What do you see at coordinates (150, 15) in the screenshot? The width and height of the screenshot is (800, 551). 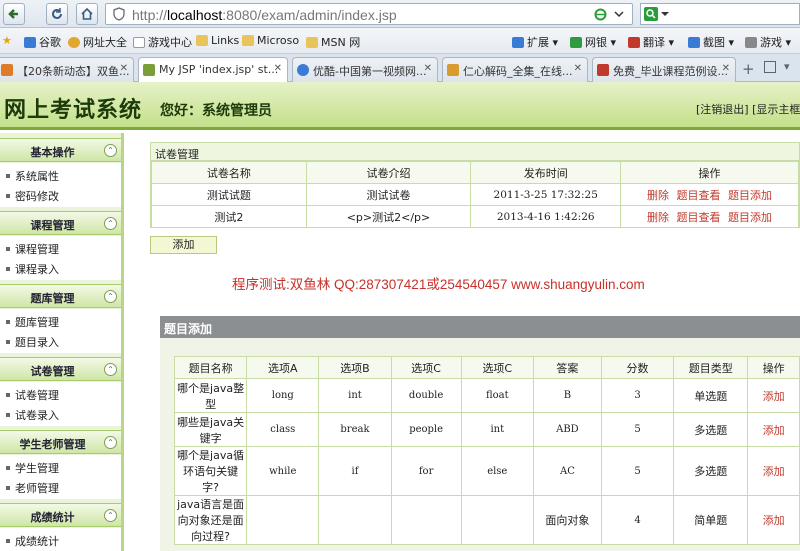 I see `url-prefix: http://` at bounding box center [150, 15].